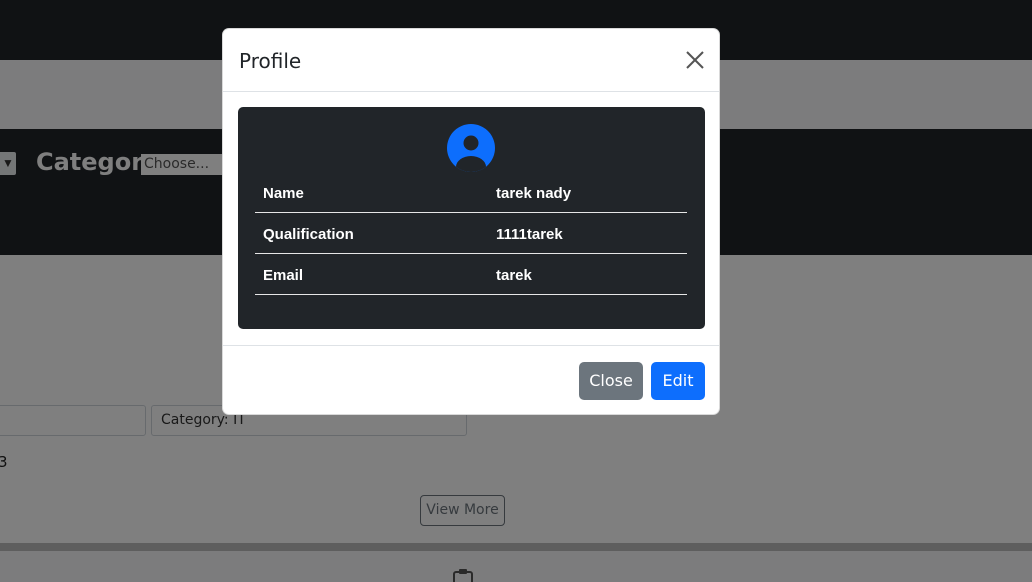  What do you see at coordinates (611, 381) in the screenshot?
I see `close-button: Close` at bounding box center [611, 381].